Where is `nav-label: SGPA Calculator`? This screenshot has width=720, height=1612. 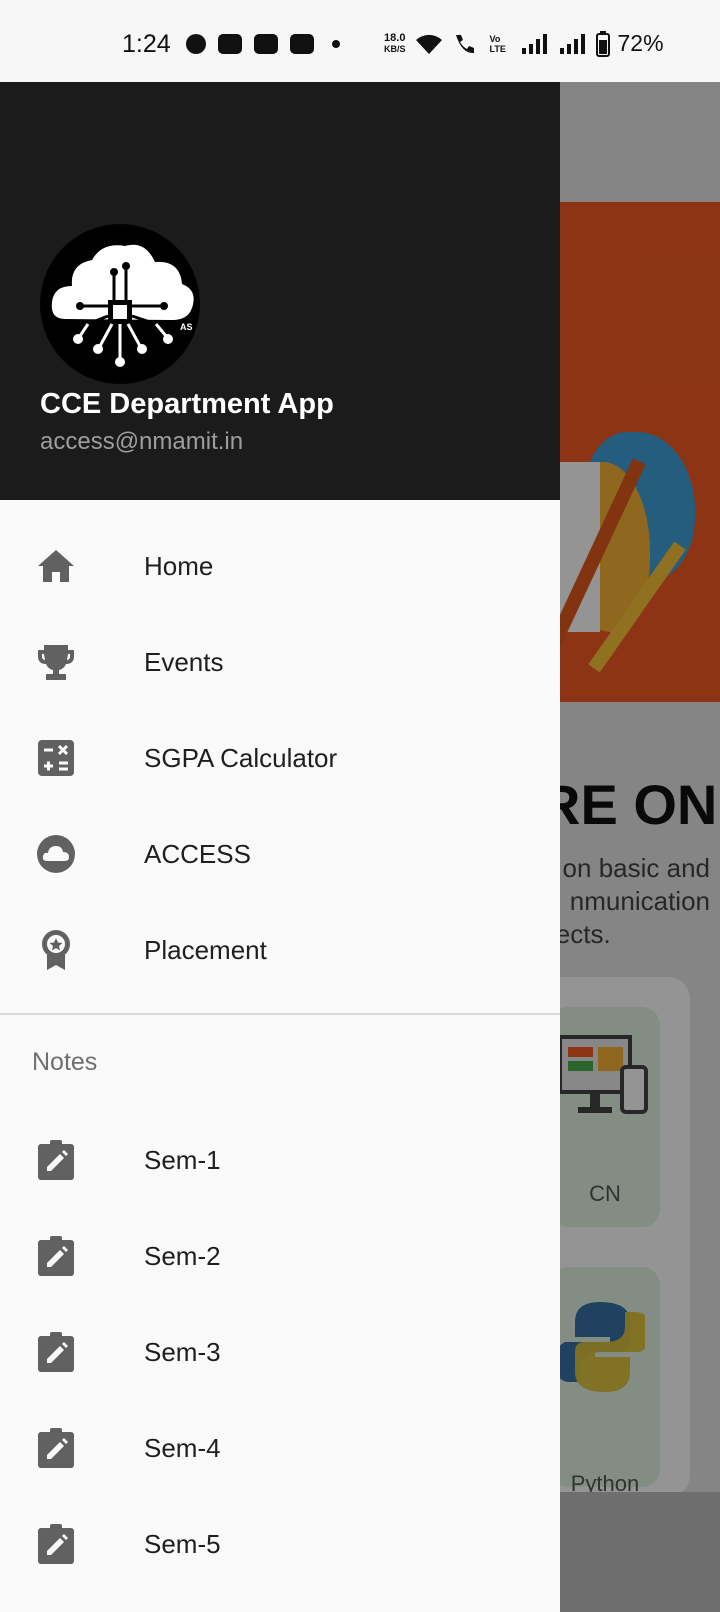 nav-label: SGPA Calculator is located at coordinates (241, 757).